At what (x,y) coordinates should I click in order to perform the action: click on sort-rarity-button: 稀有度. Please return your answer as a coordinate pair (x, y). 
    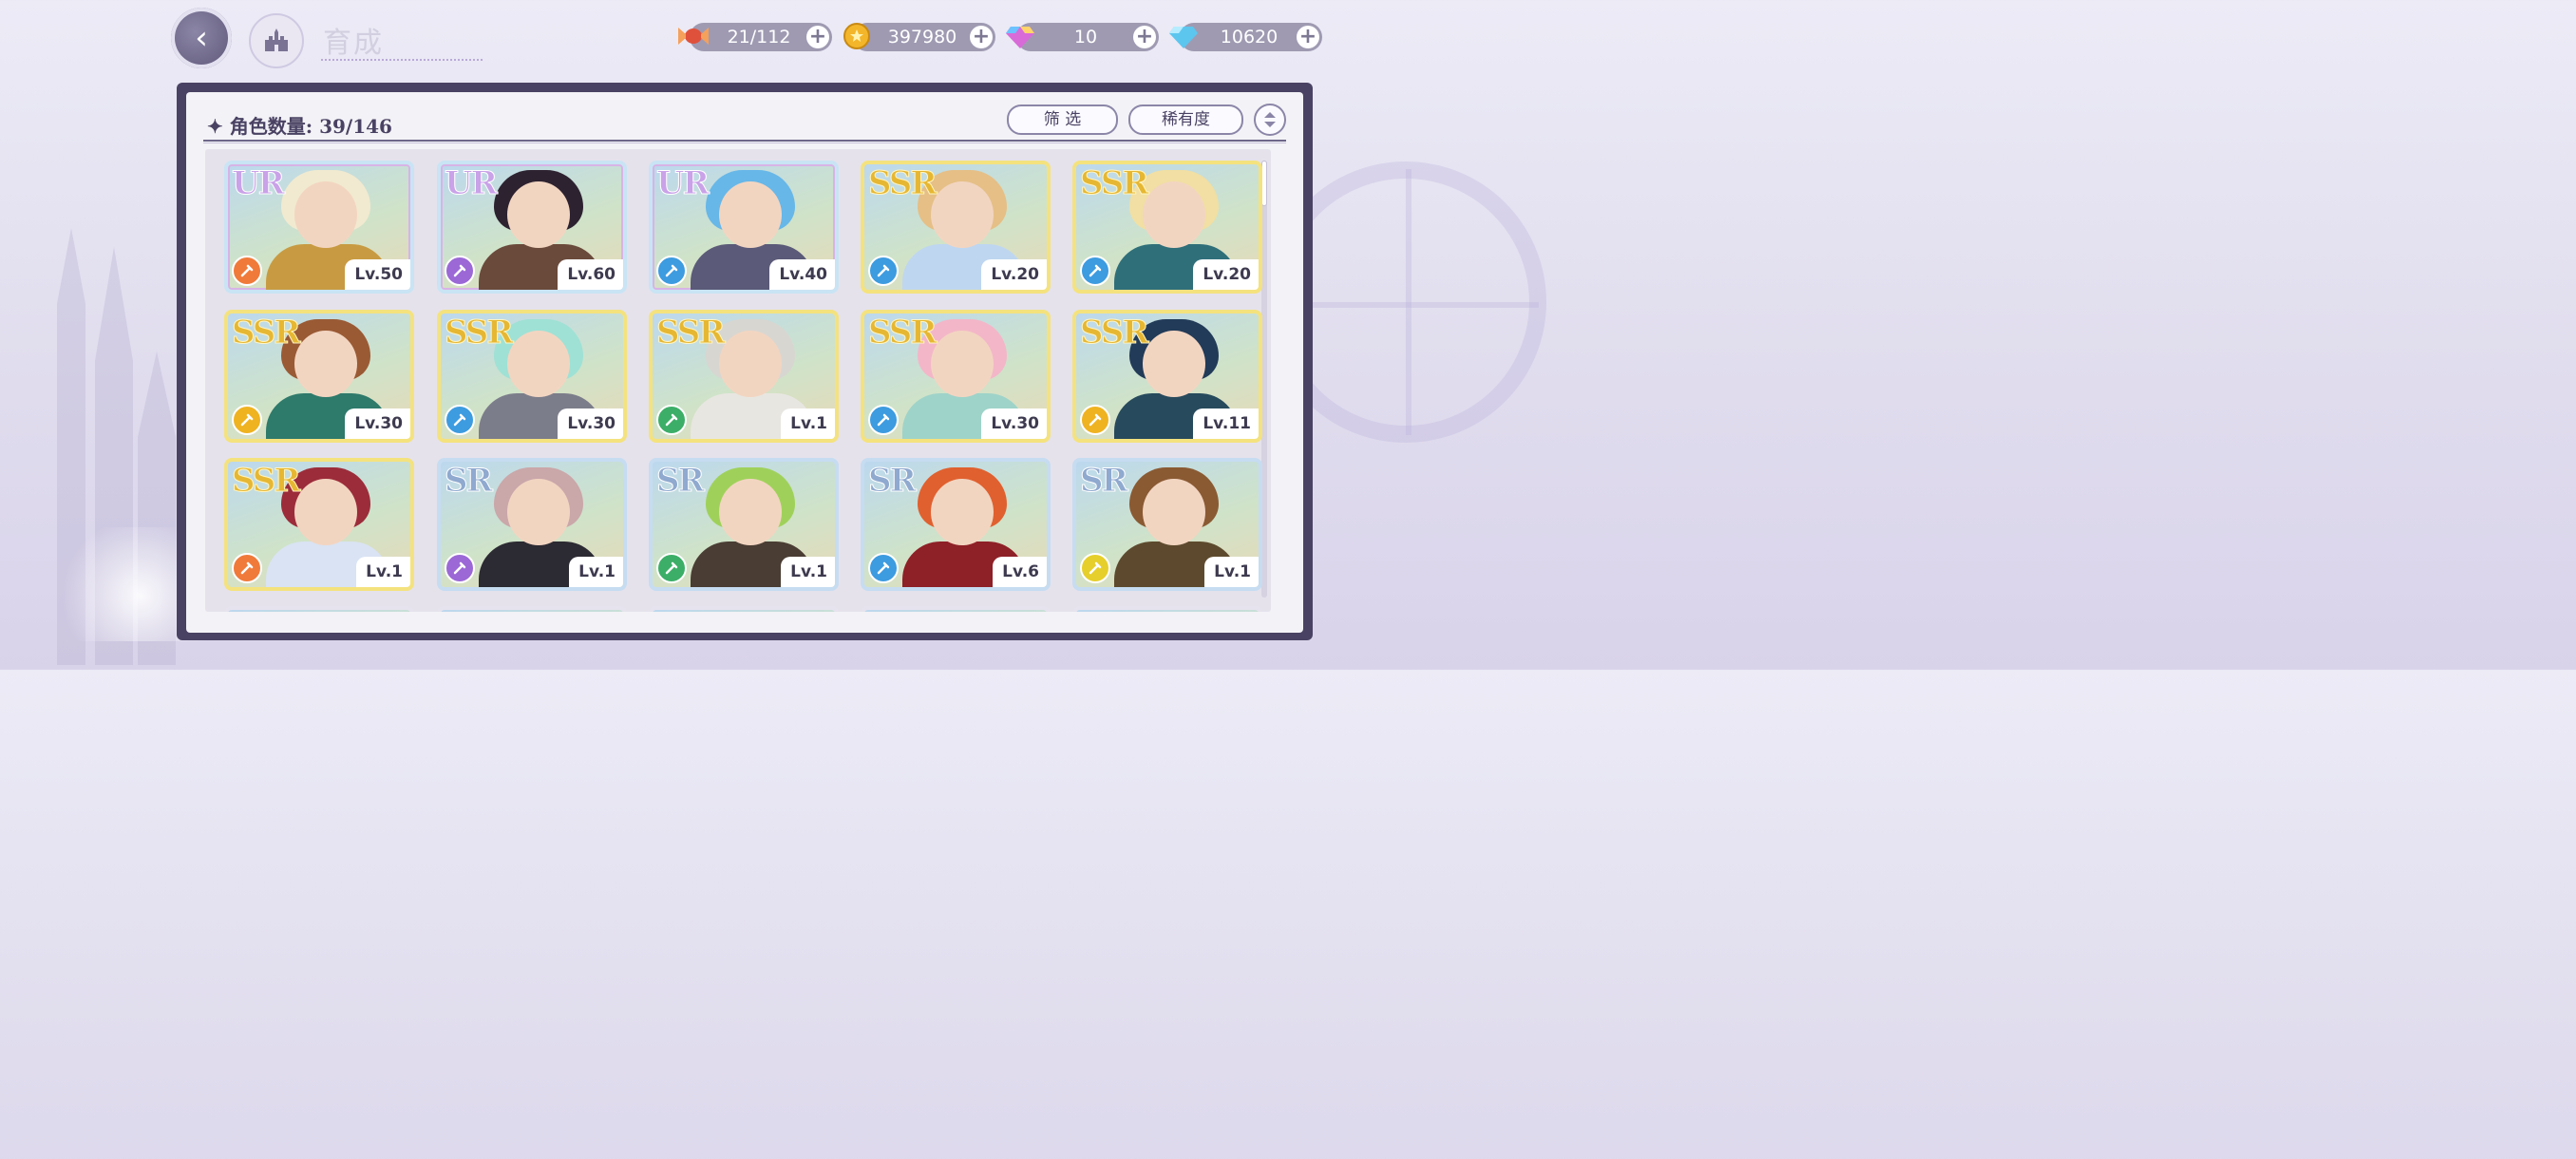
    Looking at the image, I should click on (1185, 119).